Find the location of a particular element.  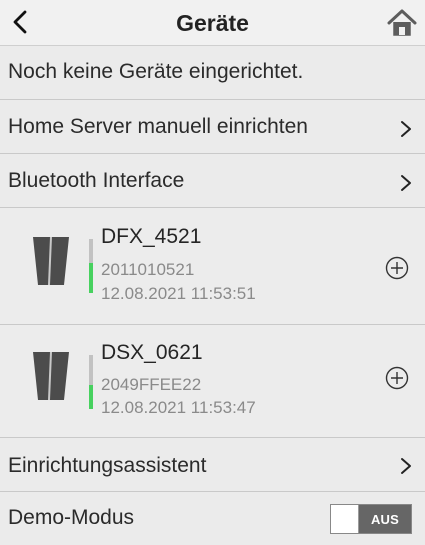

status-row: Noch keine Geräte eingerichtet. is located at coordinates (212, 73).